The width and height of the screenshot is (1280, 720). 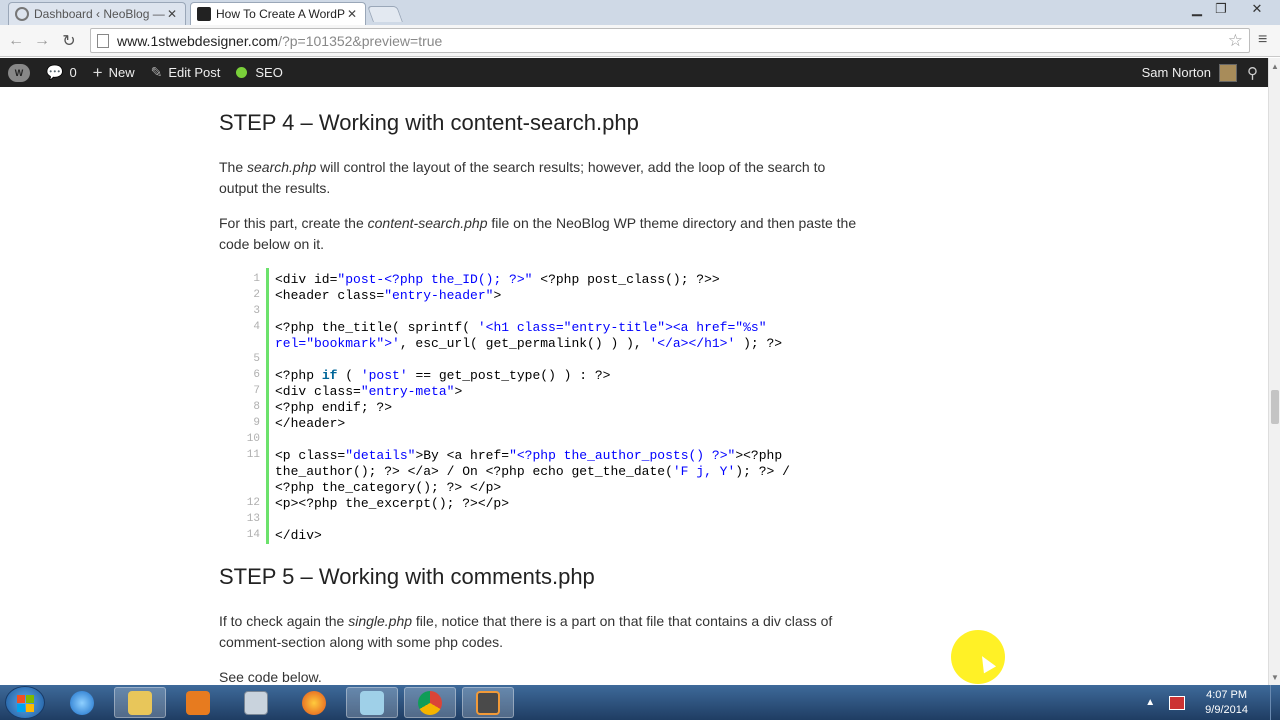 I want to click on action-center-flag-icon, so click(x=1177, y=702).